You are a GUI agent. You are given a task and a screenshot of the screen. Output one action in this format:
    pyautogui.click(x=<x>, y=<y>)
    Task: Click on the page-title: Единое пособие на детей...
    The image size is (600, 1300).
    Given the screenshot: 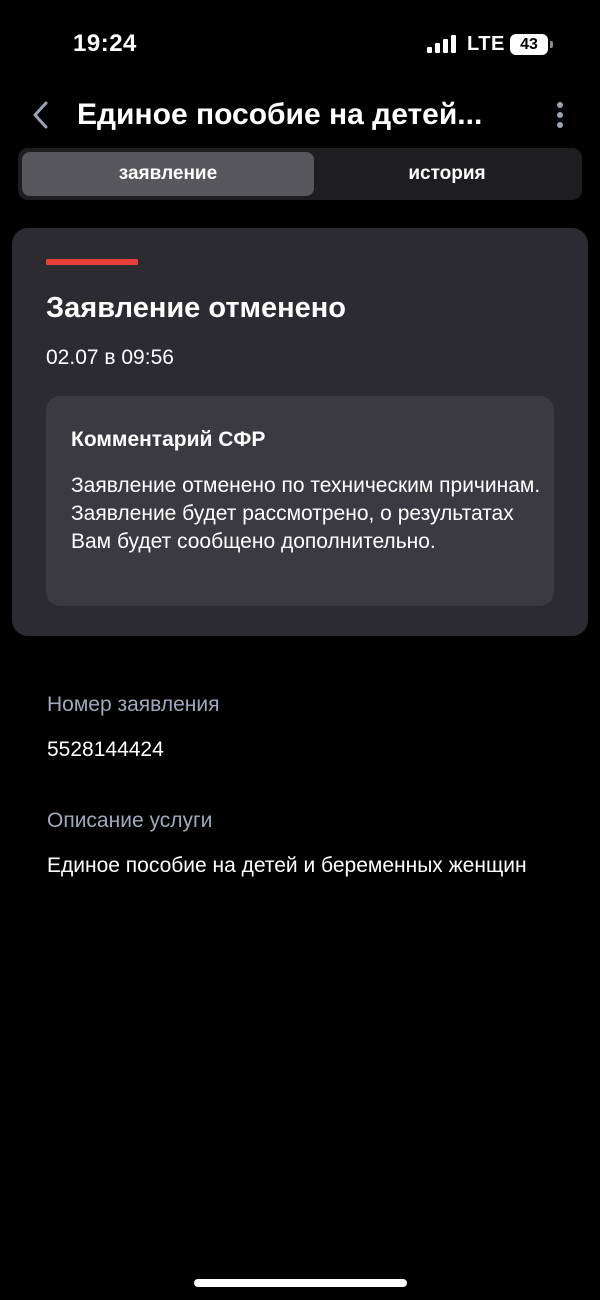 What is the action you would take?
    pyautogui.click(x=280, y=114)
    